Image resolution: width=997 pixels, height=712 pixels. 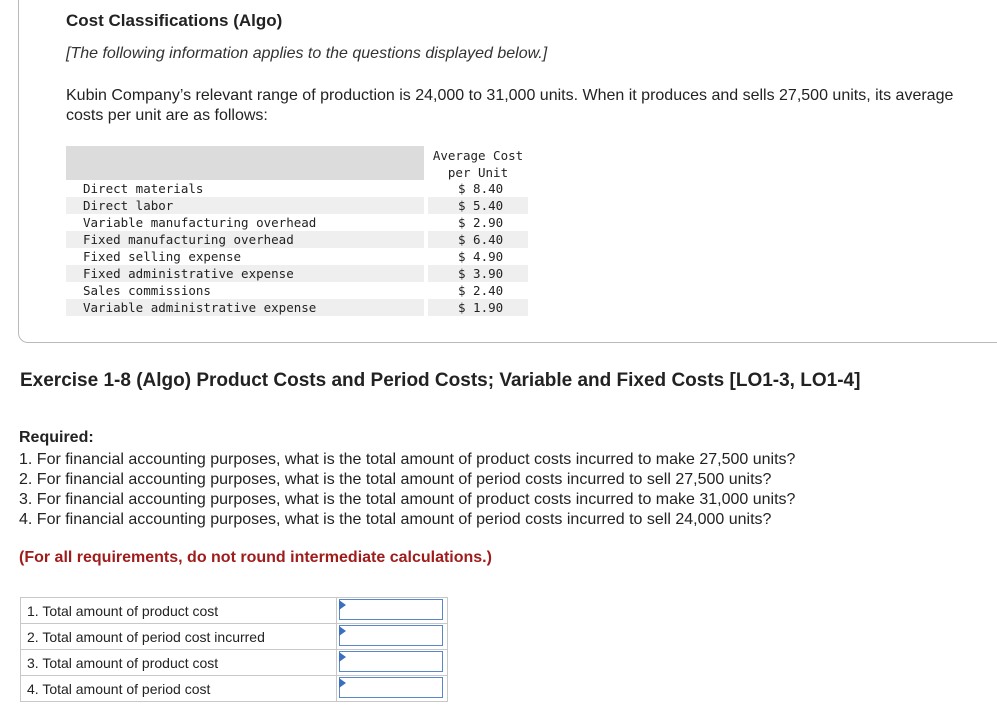 What do you see at coordinates (174, 20) in the screenshot?
I see `page-title: Cost Classifications (Algo)` at bounding box center [174, 20].